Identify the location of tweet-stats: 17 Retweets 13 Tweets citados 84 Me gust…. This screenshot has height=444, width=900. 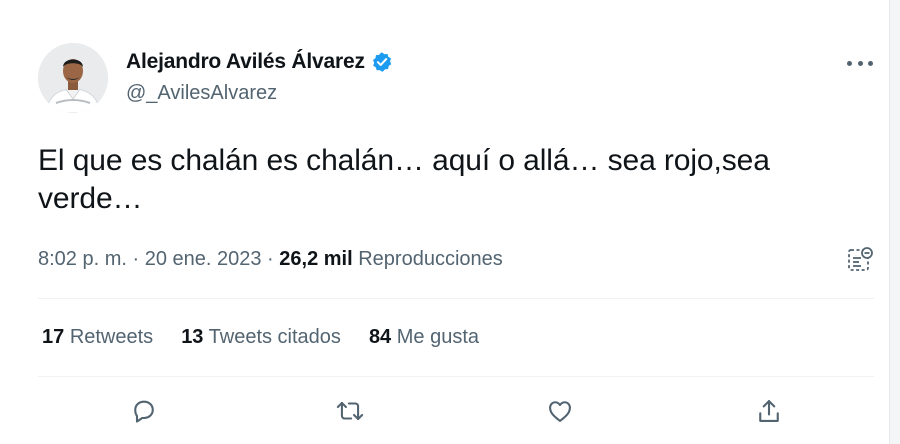
(274, 337).